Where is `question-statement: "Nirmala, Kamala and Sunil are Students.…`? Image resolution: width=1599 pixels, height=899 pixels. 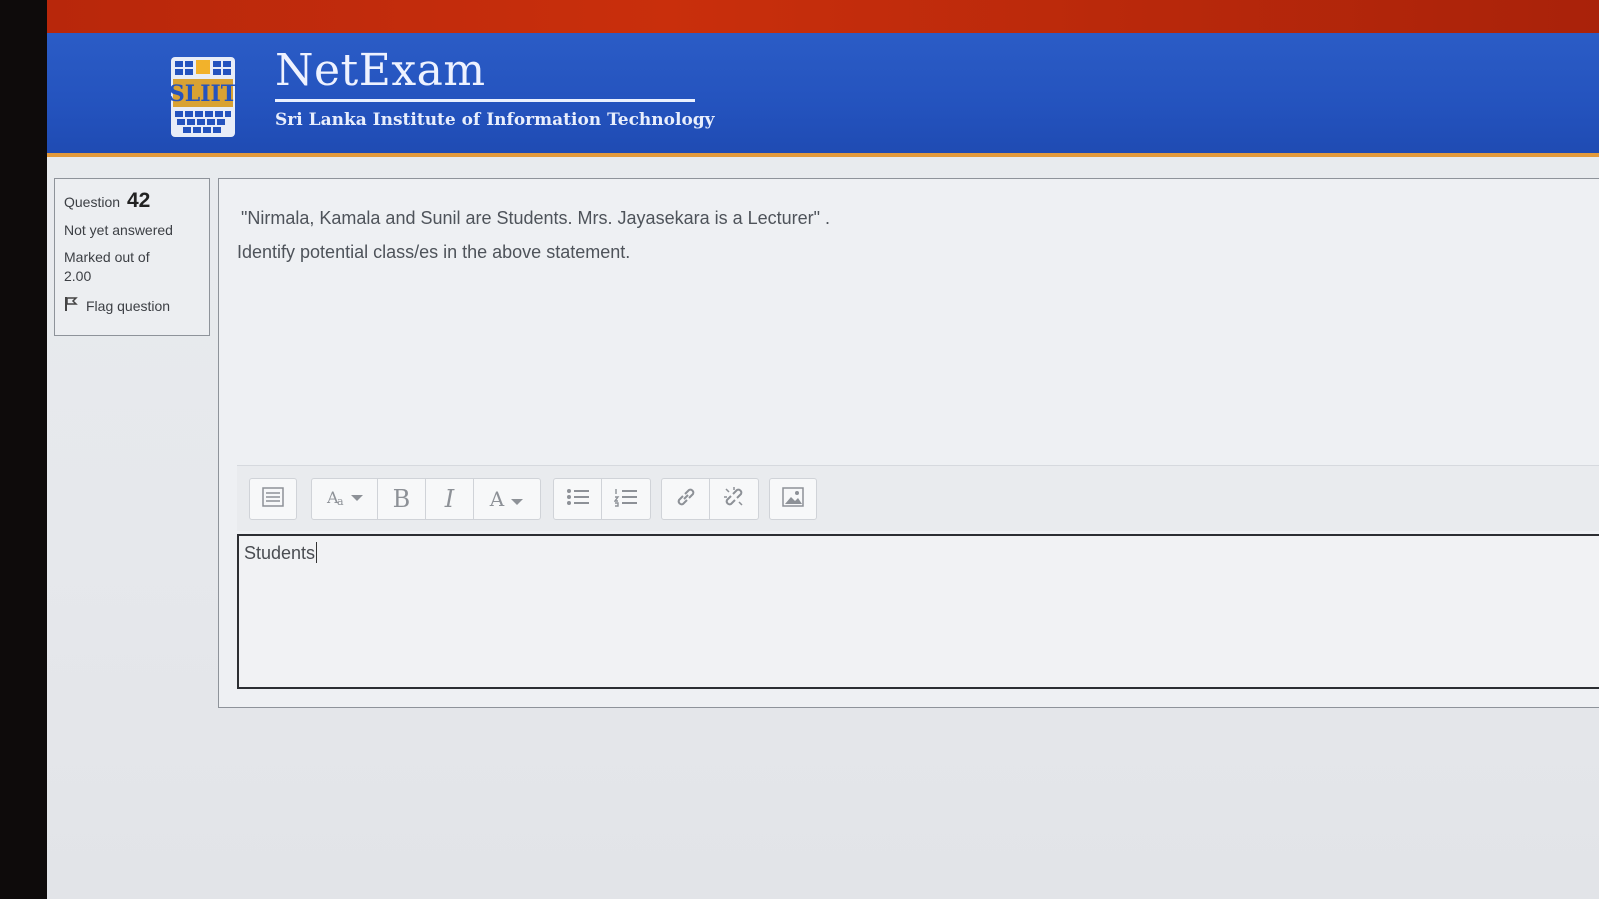
question-statement: "Nirmala, Kamala and Sunil are Students.… is located at coordinates (536, 218).